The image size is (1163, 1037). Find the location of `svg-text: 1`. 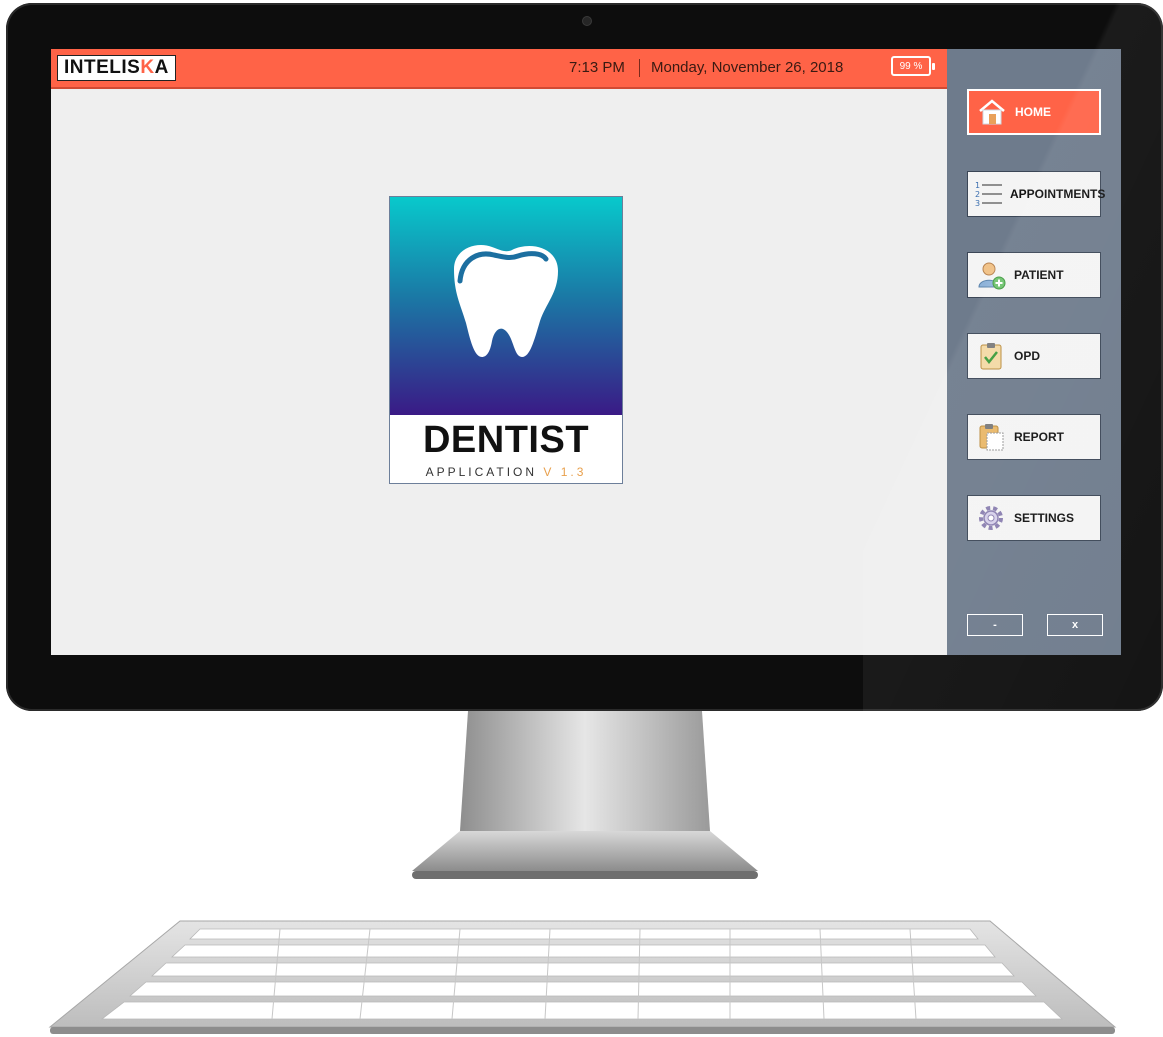

svg-text: 1 is located at coordinates (977, 185).